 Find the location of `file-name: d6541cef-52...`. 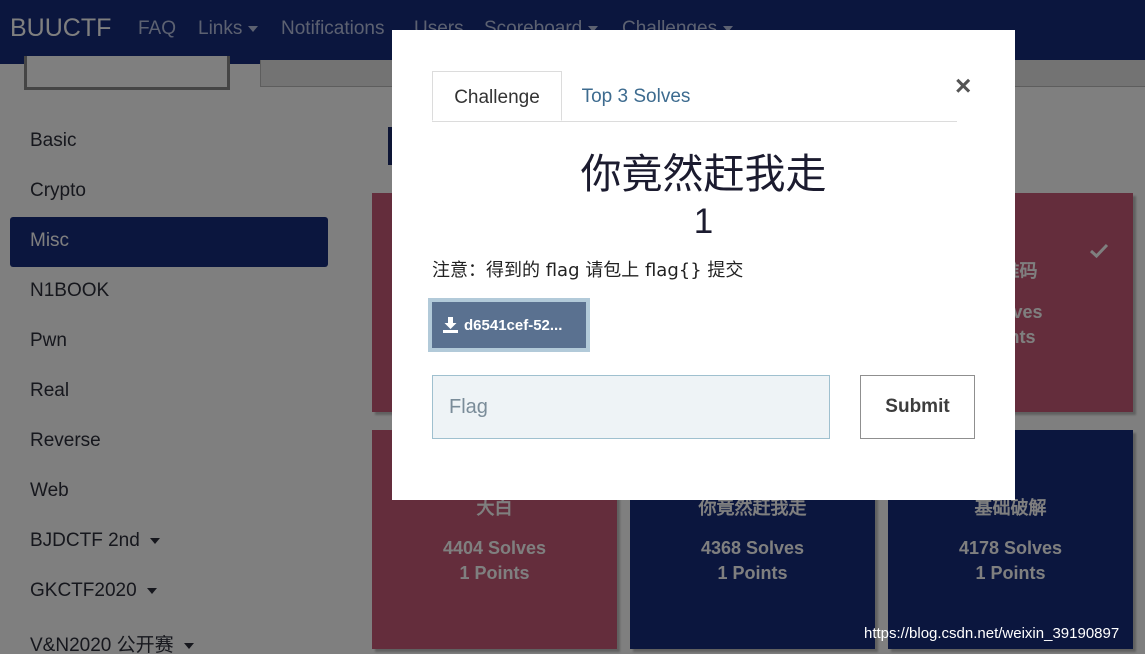

file-name: d6541cef-52... is located at coordinates (513, 325).